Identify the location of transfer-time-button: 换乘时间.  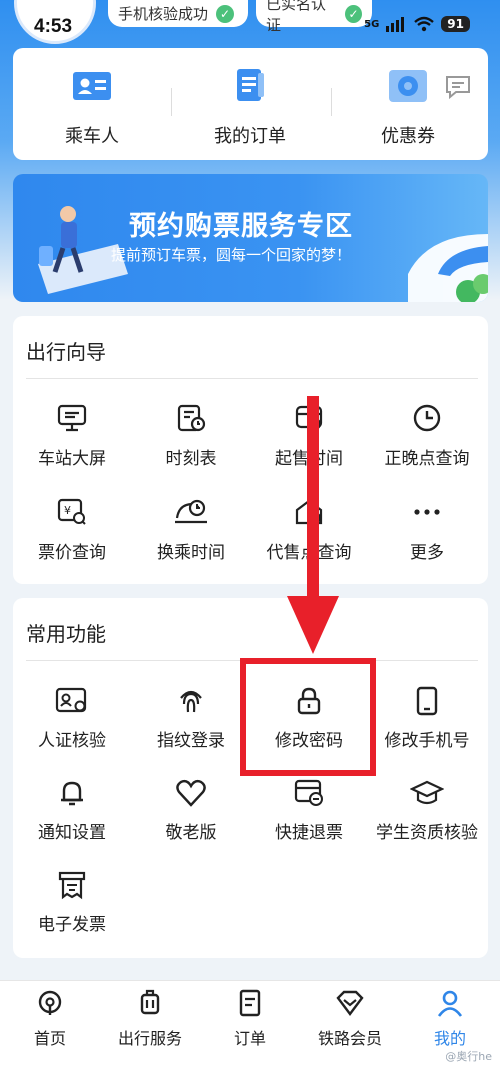
(191, 529).